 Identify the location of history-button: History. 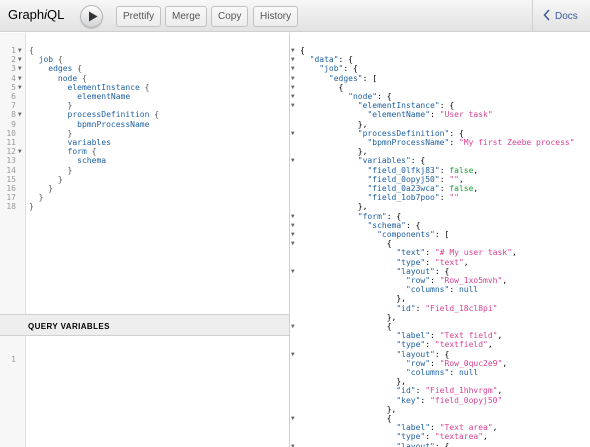
(276, 16).